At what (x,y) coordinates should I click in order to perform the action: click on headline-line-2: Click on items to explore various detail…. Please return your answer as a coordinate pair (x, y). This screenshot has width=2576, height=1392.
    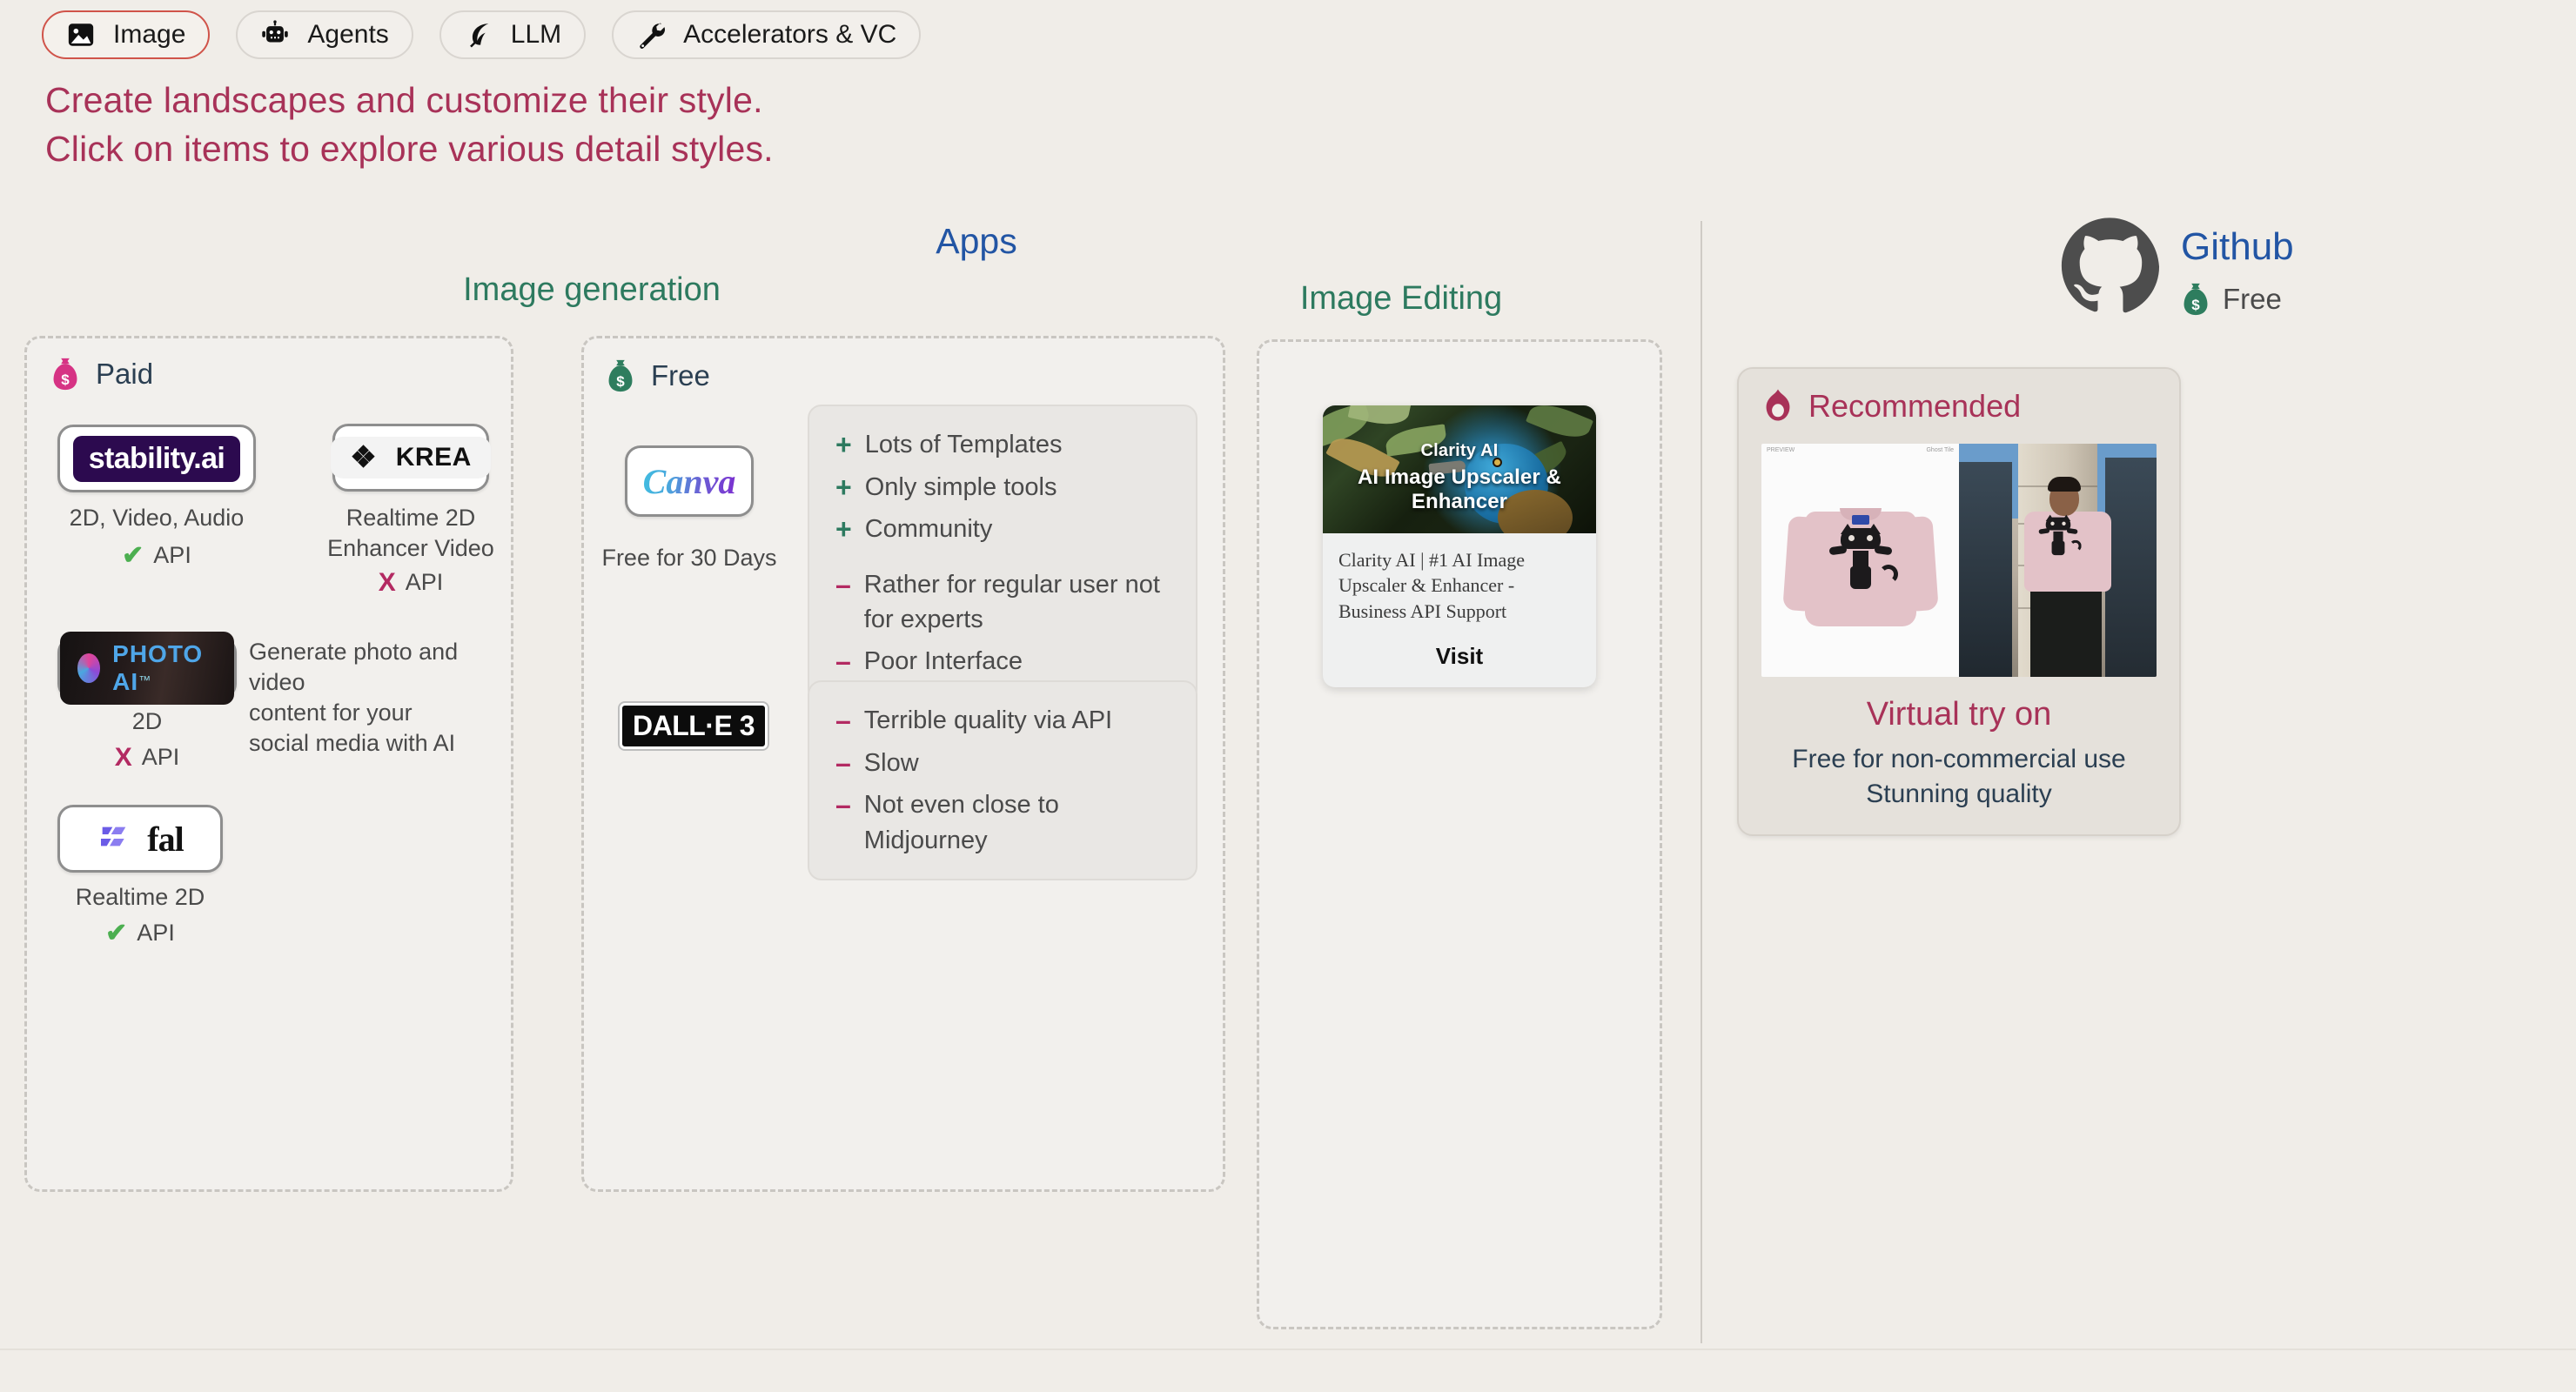
    Looking at the image, I should click on (409, 148).